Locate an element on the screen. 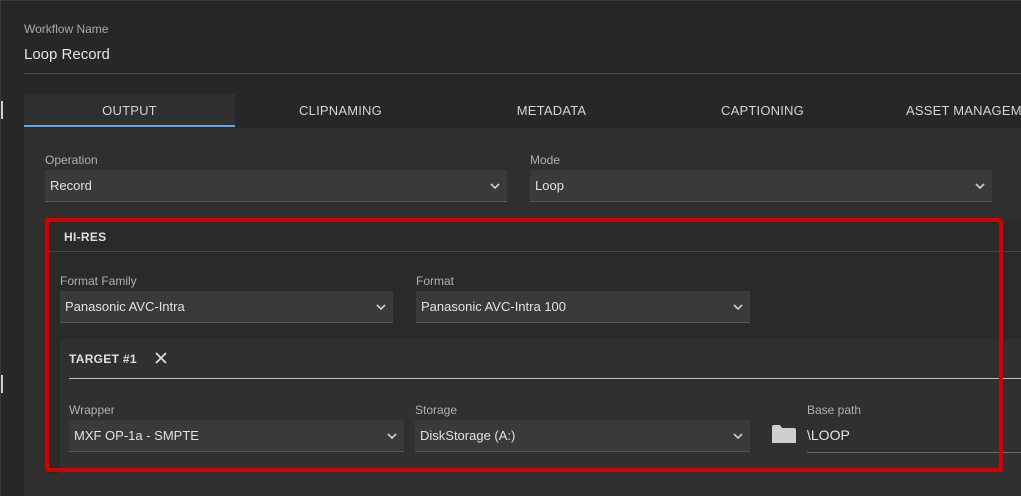 This screenshot has width=1021, height=496. hires-title: HI-RES is located at coordinates (85, 237).